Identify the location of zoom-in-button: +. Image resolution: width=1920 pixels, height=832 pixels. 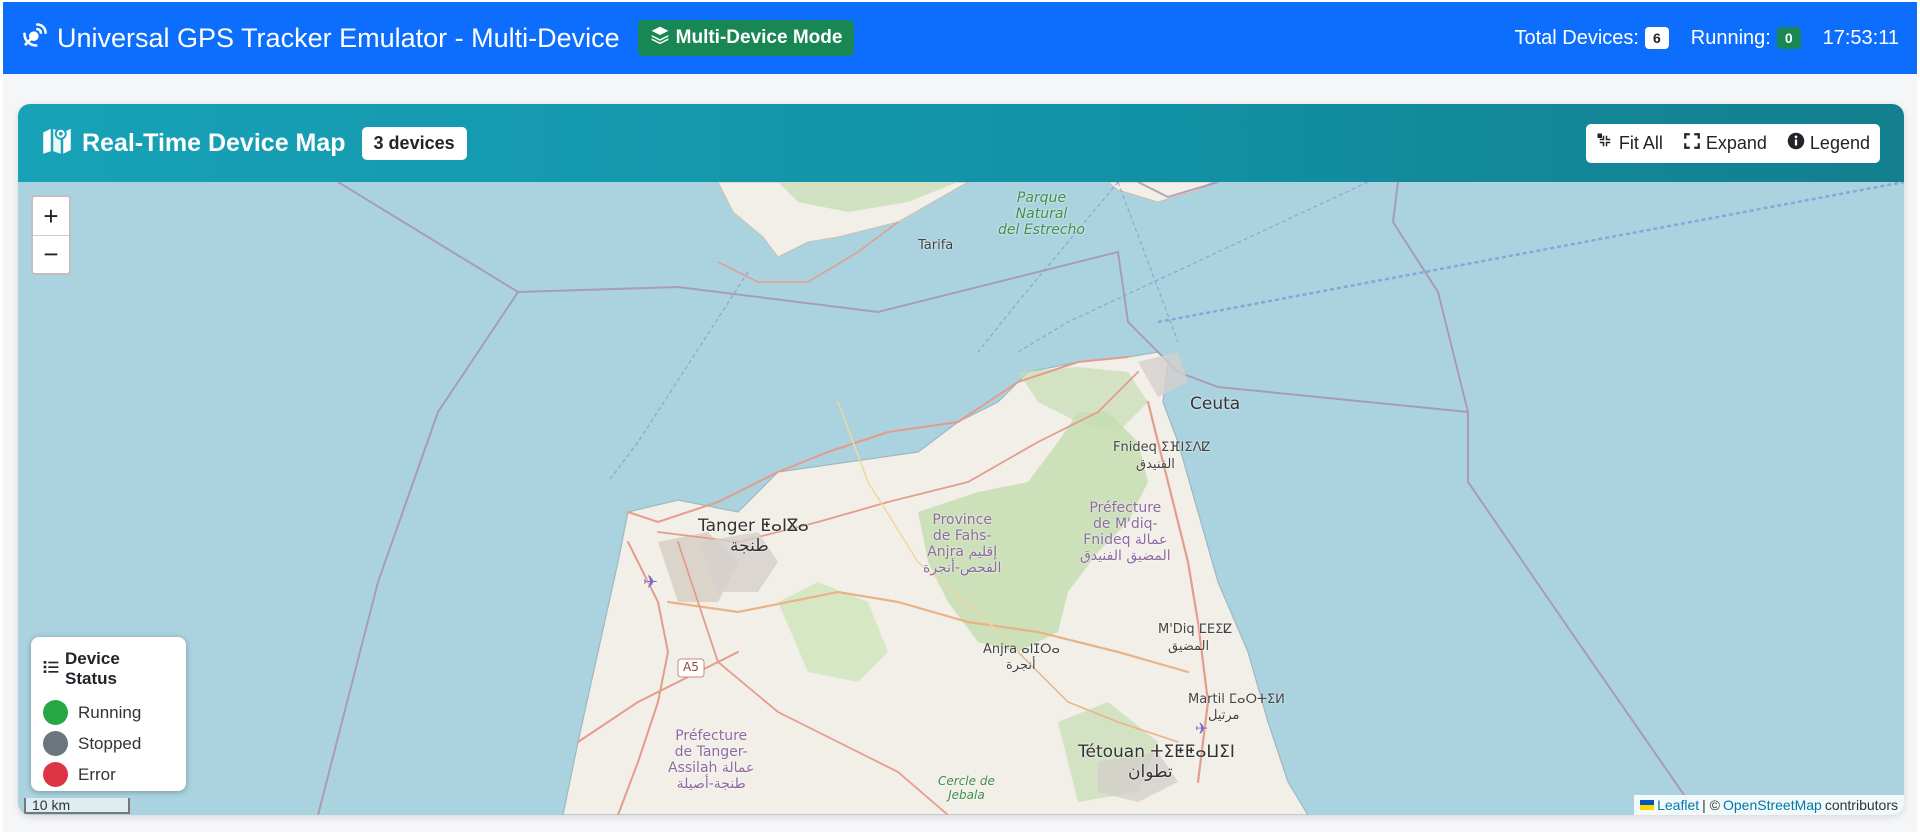
(51, 216).